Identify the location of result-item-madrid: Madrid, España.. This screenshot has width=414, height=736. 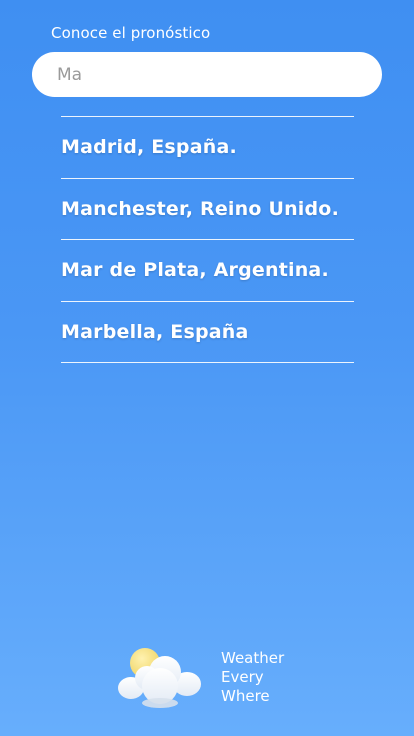
(207, 148).